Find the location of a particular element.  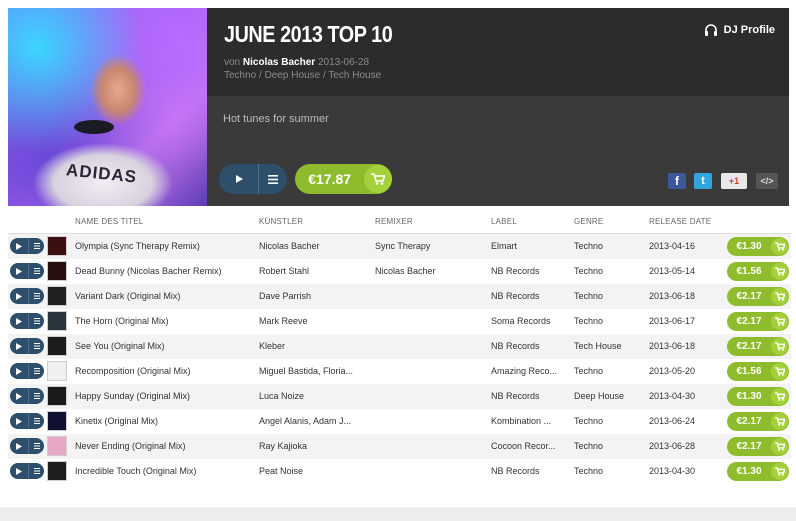

google-plus-icon: +1 is located at coordinates (734, 181).